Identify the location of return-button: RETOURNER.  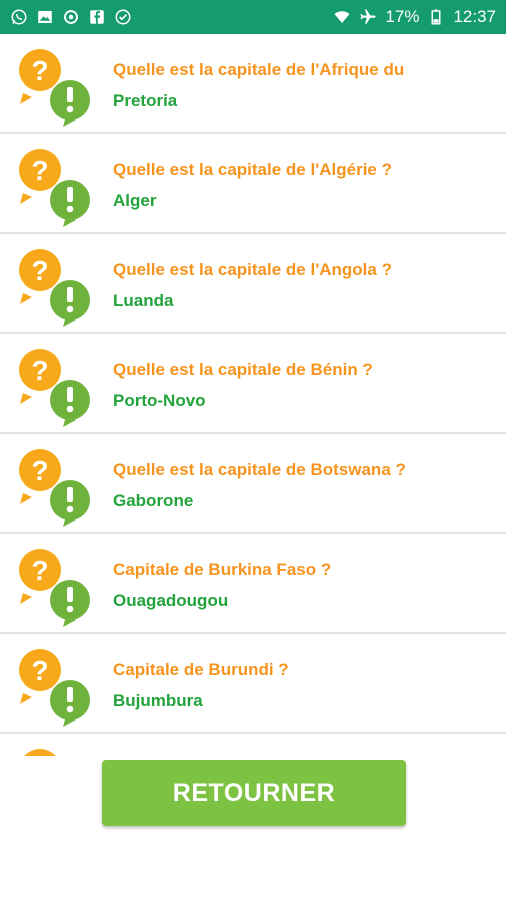
(254, 793).